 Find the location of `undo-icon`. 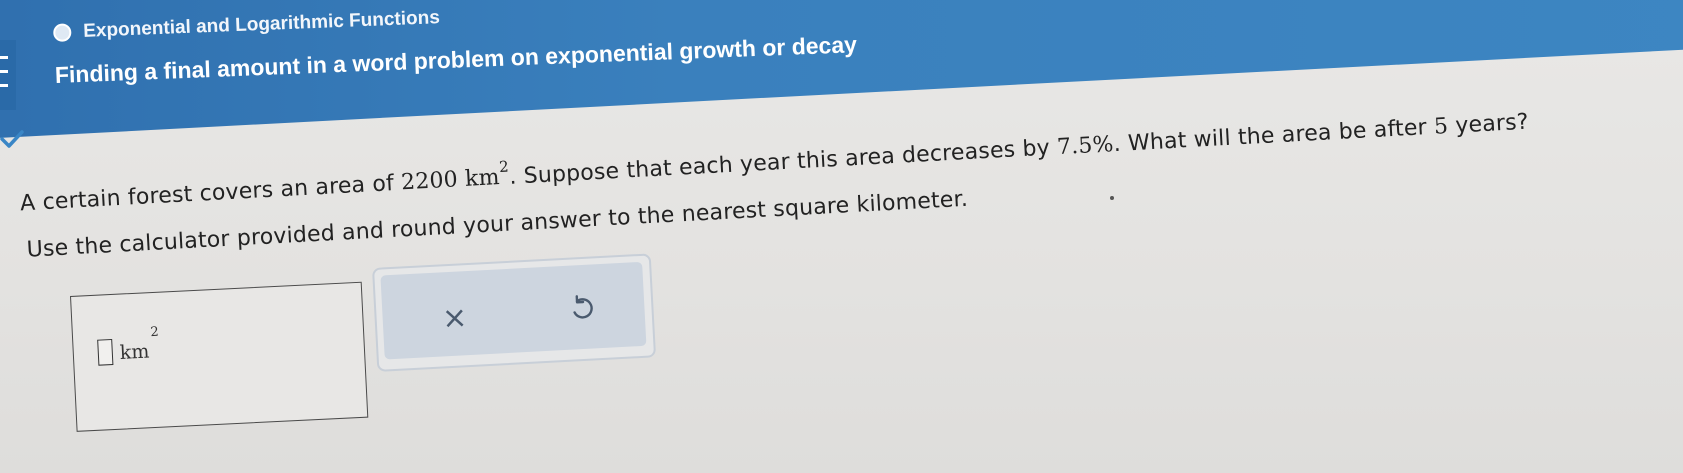

undo-icon is located at coordinates (583, 307).